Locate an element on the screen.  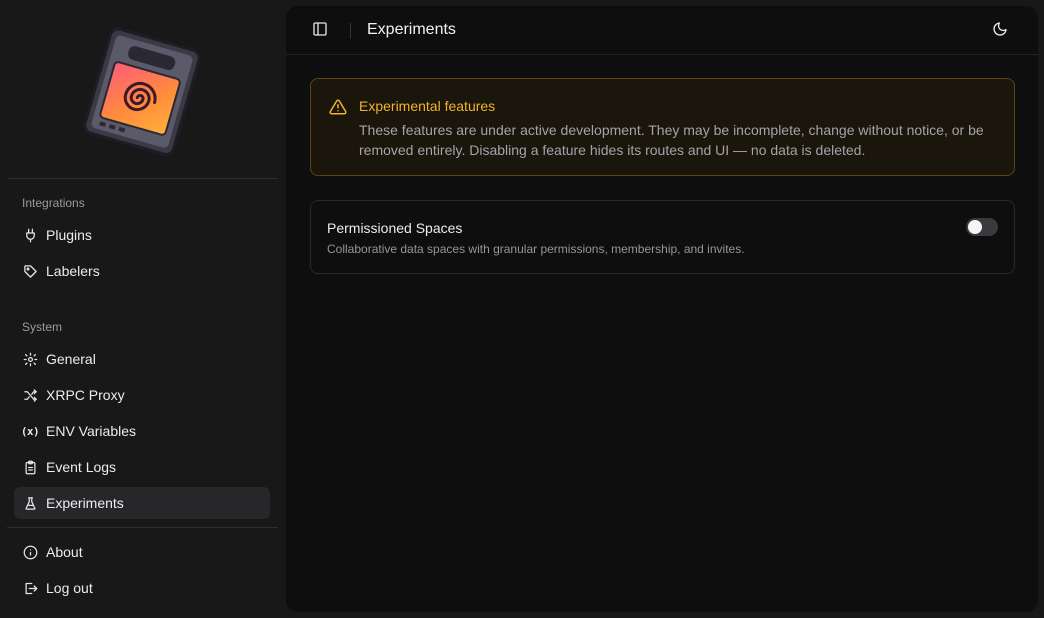
sidebar-item-label: Event Logs is located at coordinates (81, 467).